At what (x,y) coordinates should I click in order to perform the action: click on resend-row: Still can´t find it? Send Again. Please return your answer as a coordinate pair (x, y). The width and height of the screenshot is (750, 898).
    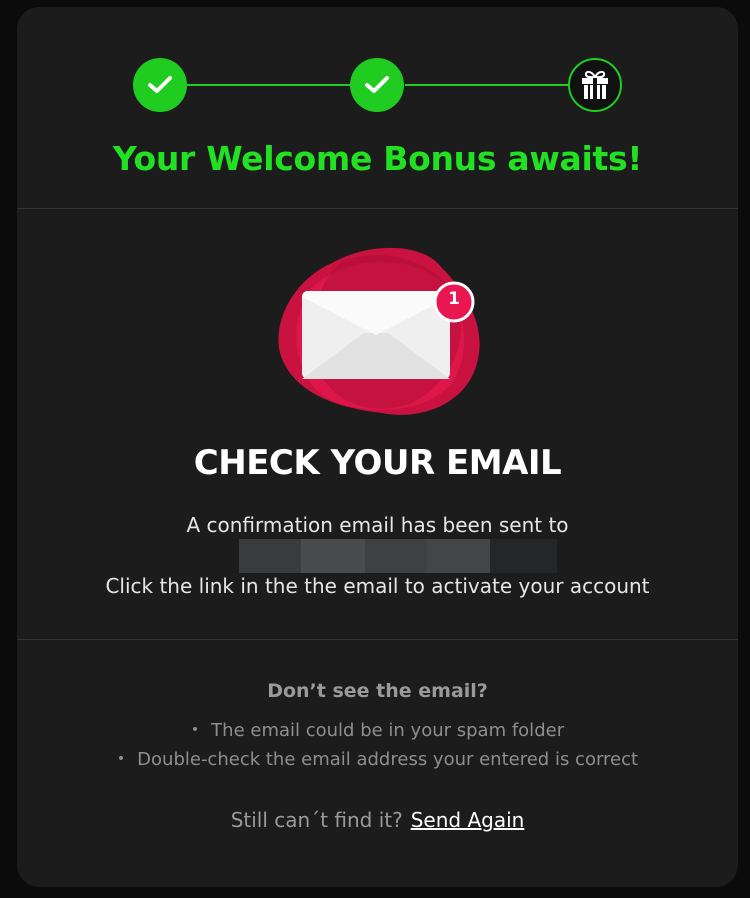
    Looking at the image, I should click on (377, 820).